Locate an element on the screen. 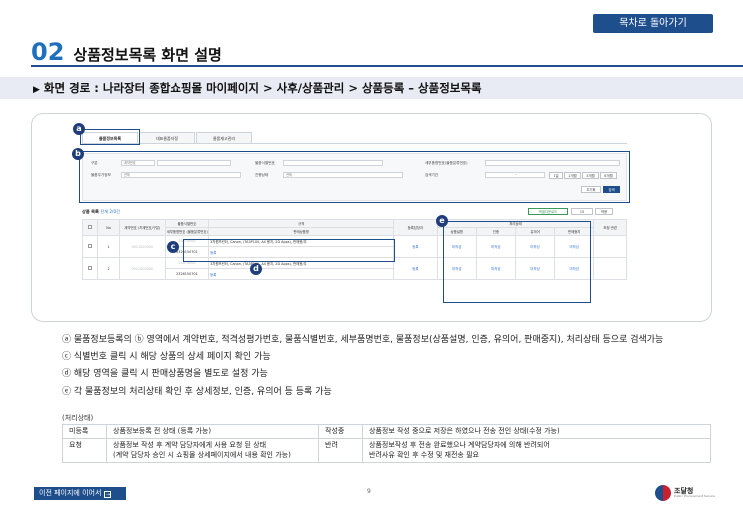  highlight-b is located at coordinates (354, 177).